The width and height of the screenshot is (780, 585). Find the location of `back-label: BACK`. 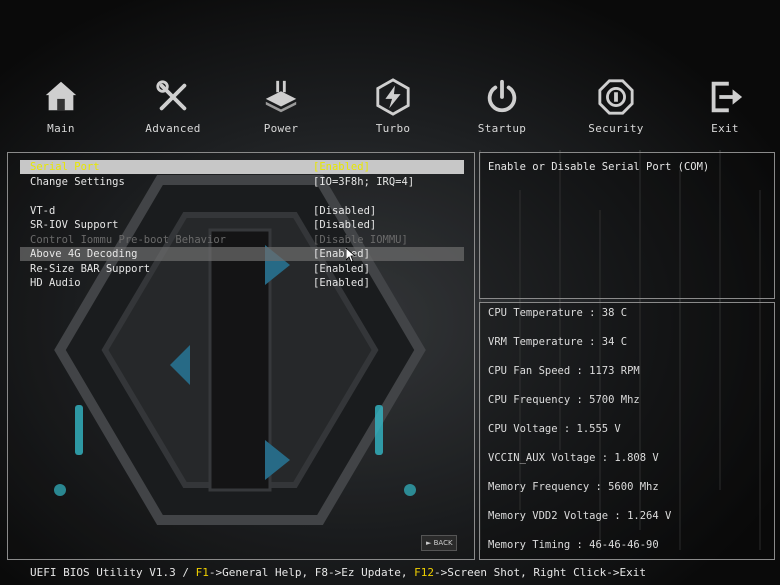

back-label: BACK is located at coordinates (443, 543).